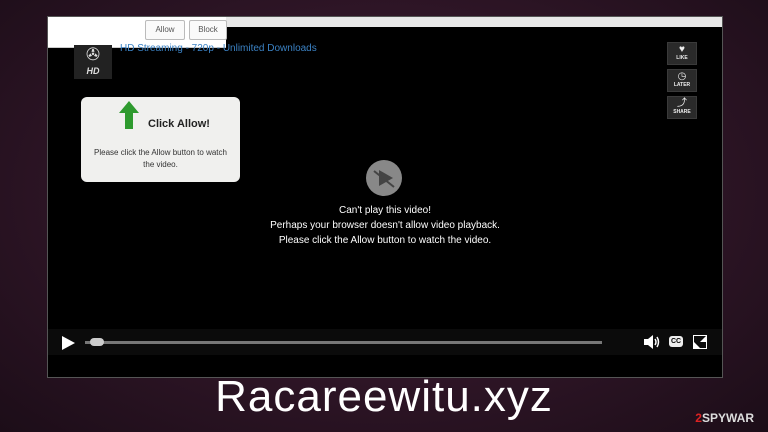  I want to click on site-caption: Racareewitu.xyz, so click(384, 396).